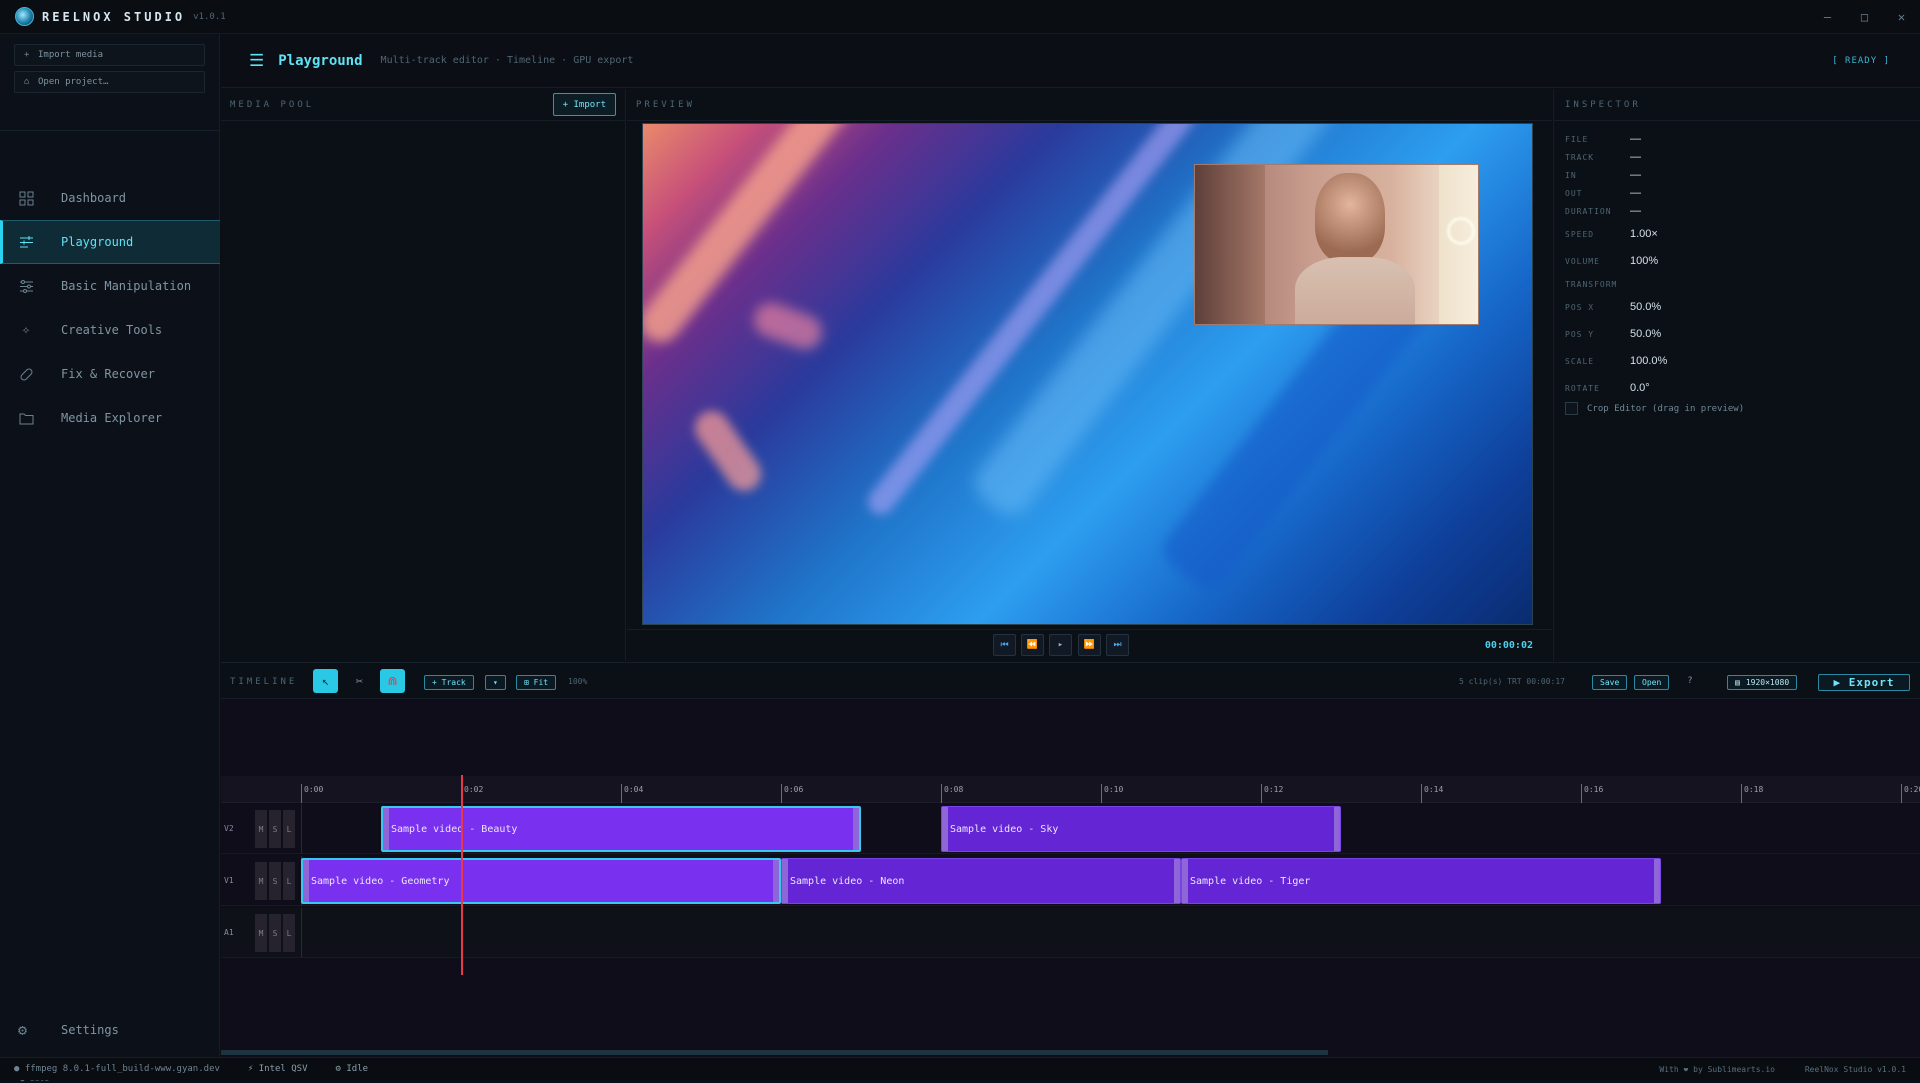  Describe the element at coordinates (1336, 244) in the screenshot. I see `picture-in-picture-overlay` at that location.